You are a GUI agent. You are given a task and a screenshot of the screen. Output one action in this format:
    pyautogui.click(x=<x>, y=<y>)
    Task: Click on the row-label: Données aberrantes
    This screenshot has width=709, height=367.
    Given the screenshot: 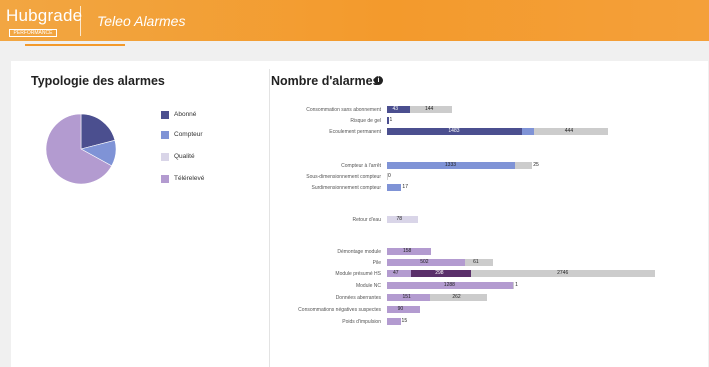 What is the action you would take?
    pyautogui.click(x=358, y=297)
    